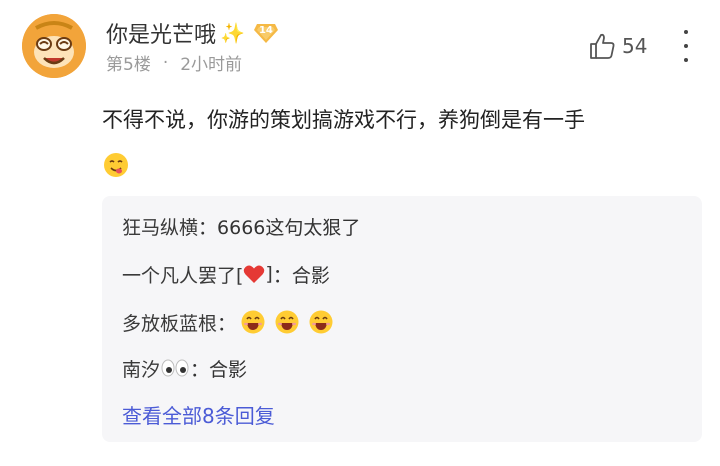 Image resolution: width=720 pixels, height=466 pixels. I want to click on thumbs-up-icon, so click(602, 46).